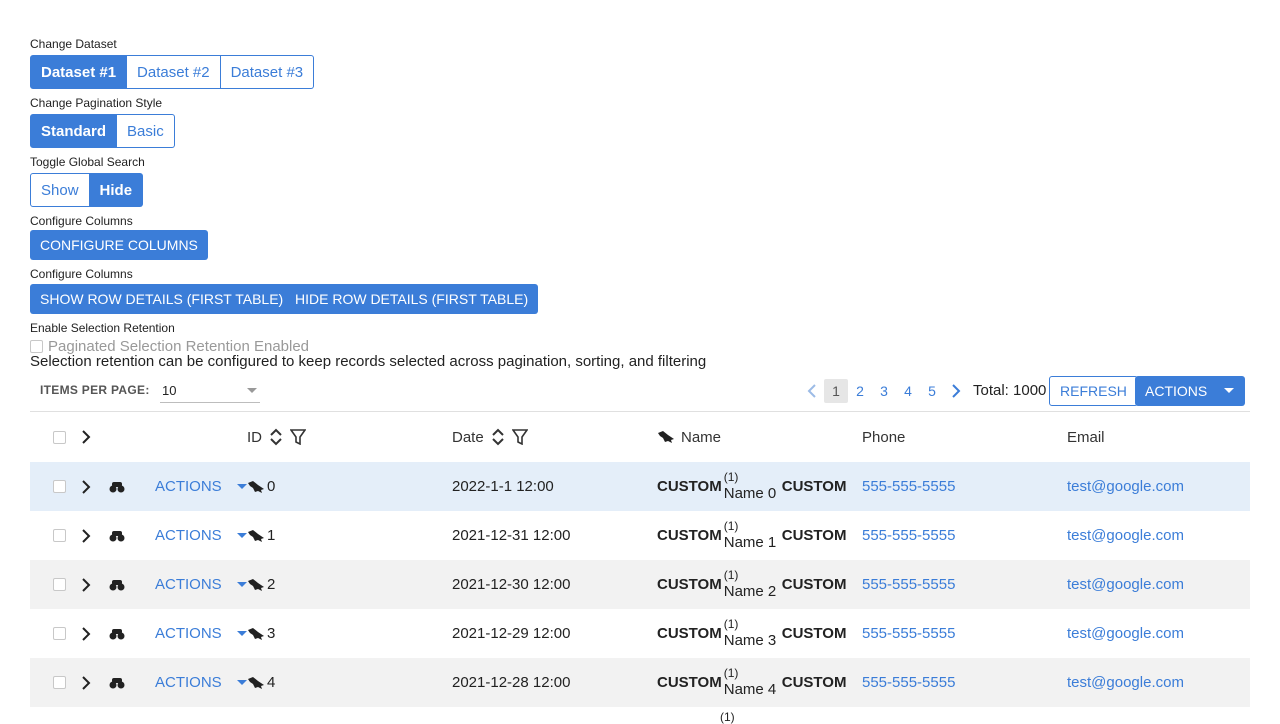  What do you see at coordinates (860, 391) in the screenshot?
I see `page-2-button: 2` at bounding box center [860, 391].